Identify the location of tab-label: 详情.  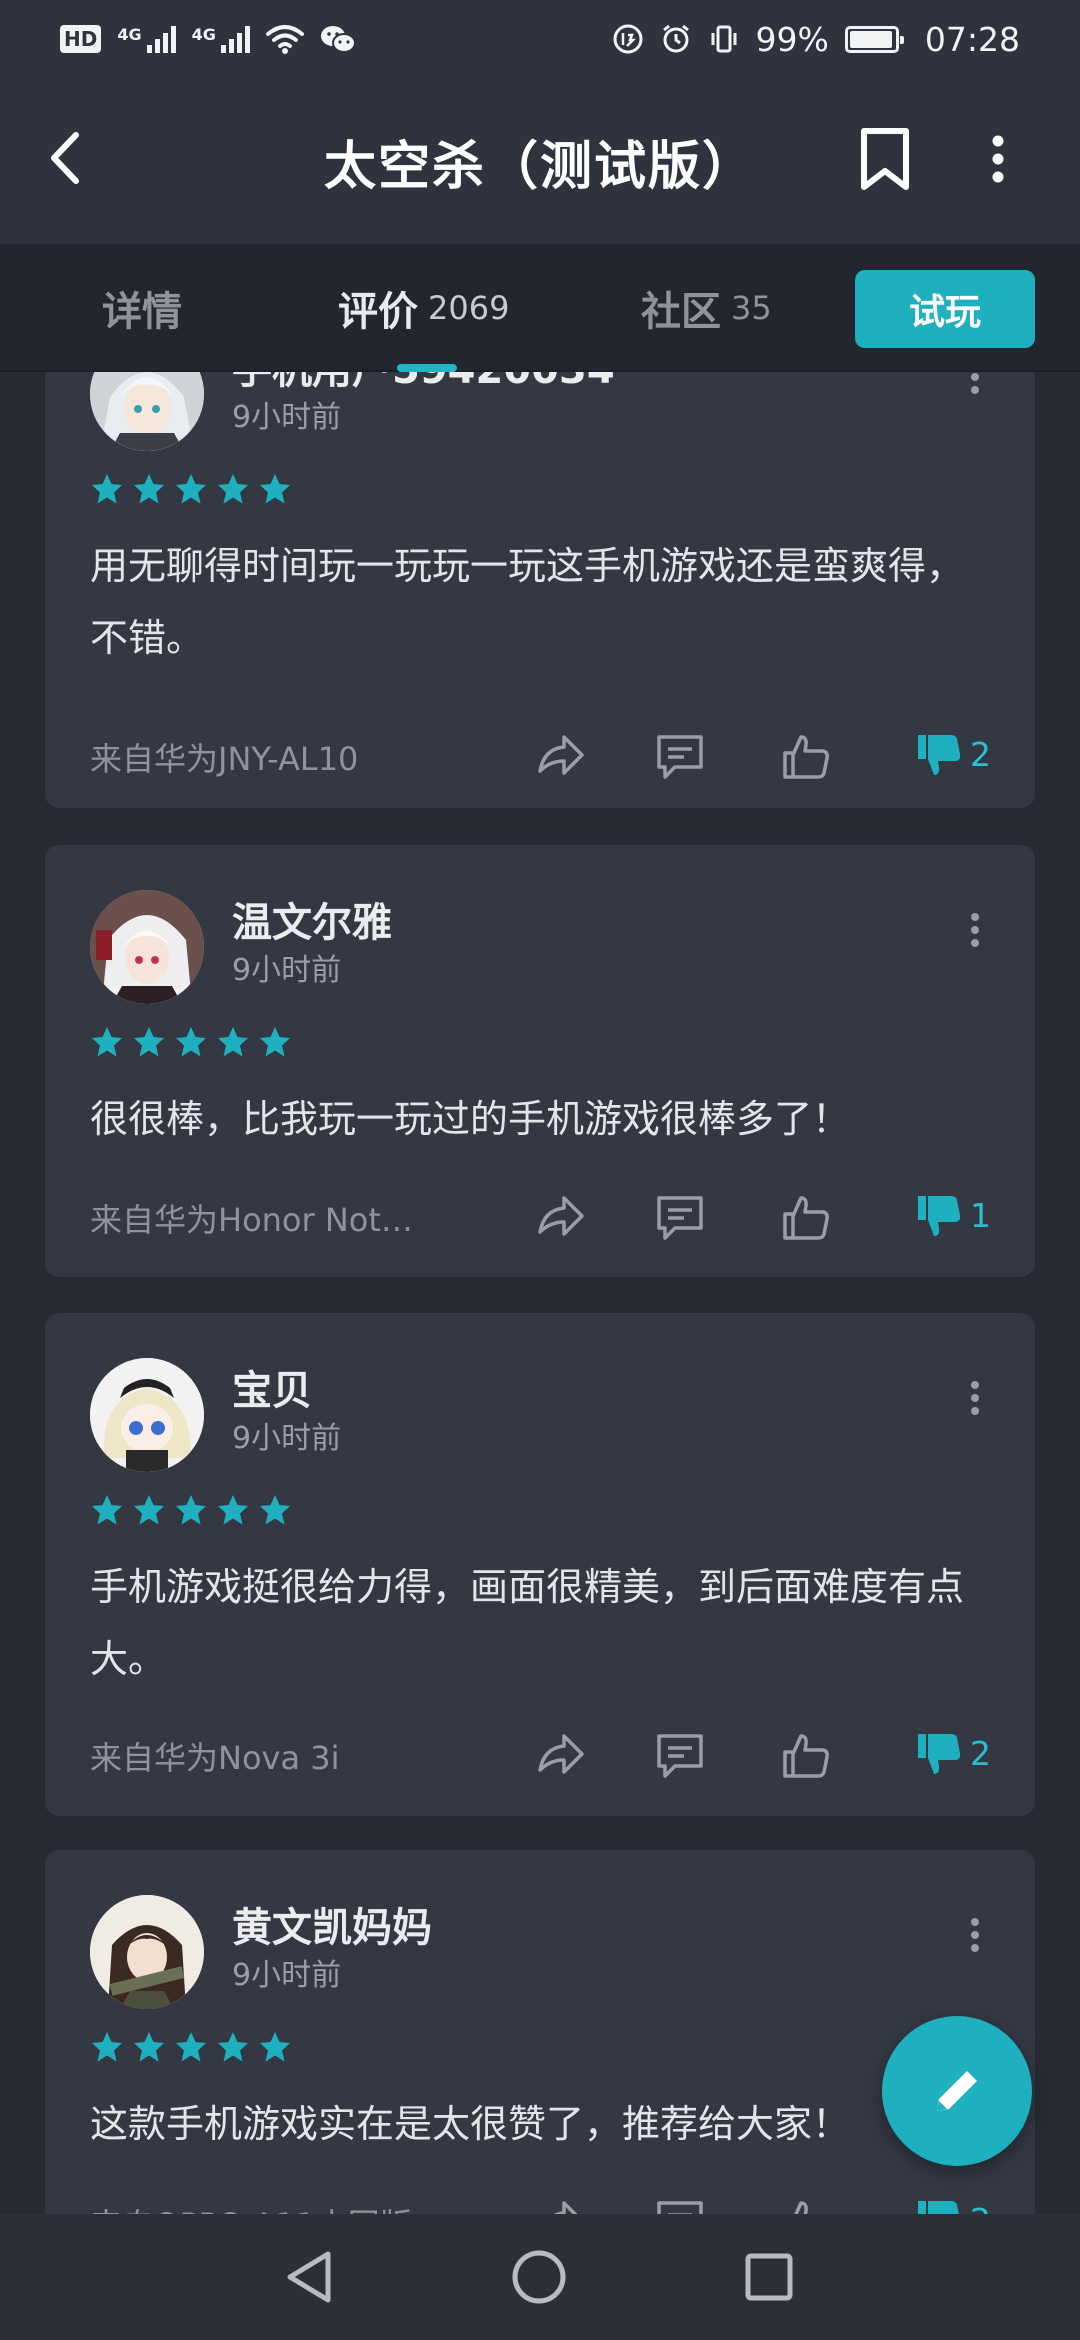
(142, 312).